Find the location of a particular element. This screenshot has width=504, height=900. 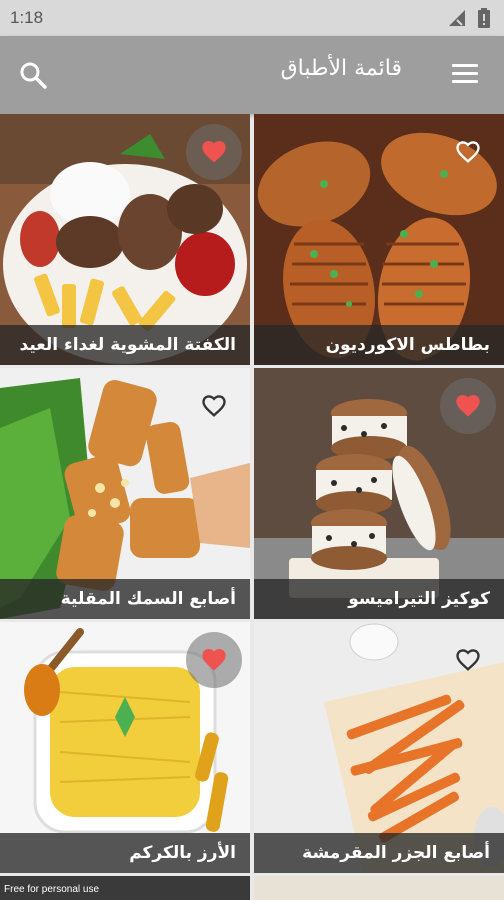

signal-icon is located at coordinates (457, 18).